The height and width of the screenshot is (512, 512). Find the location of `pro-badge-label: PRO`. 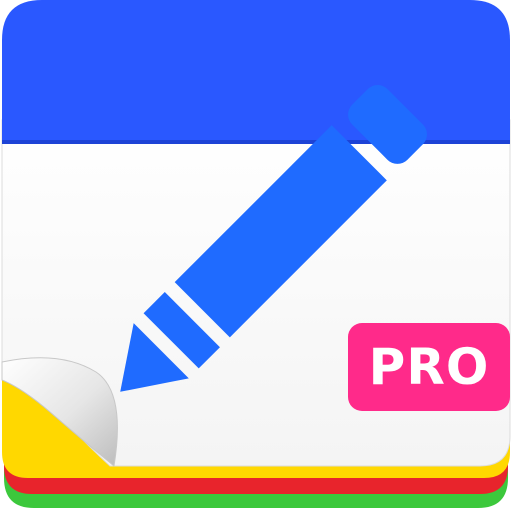

pro-badge-label: PRO is located at coordinates (429, 367).